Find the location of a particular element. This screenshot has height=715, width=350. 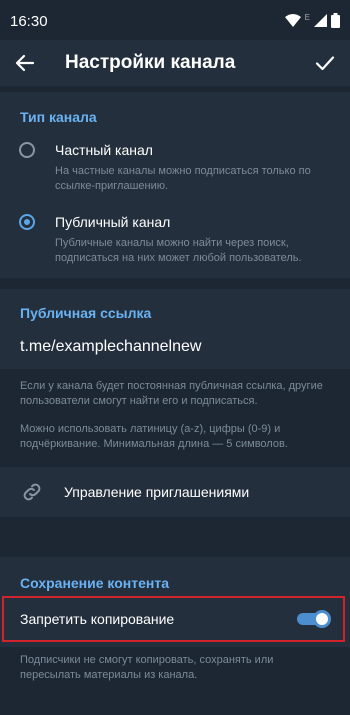

option-title: Публичный канал is located at coordinates (113, 222).